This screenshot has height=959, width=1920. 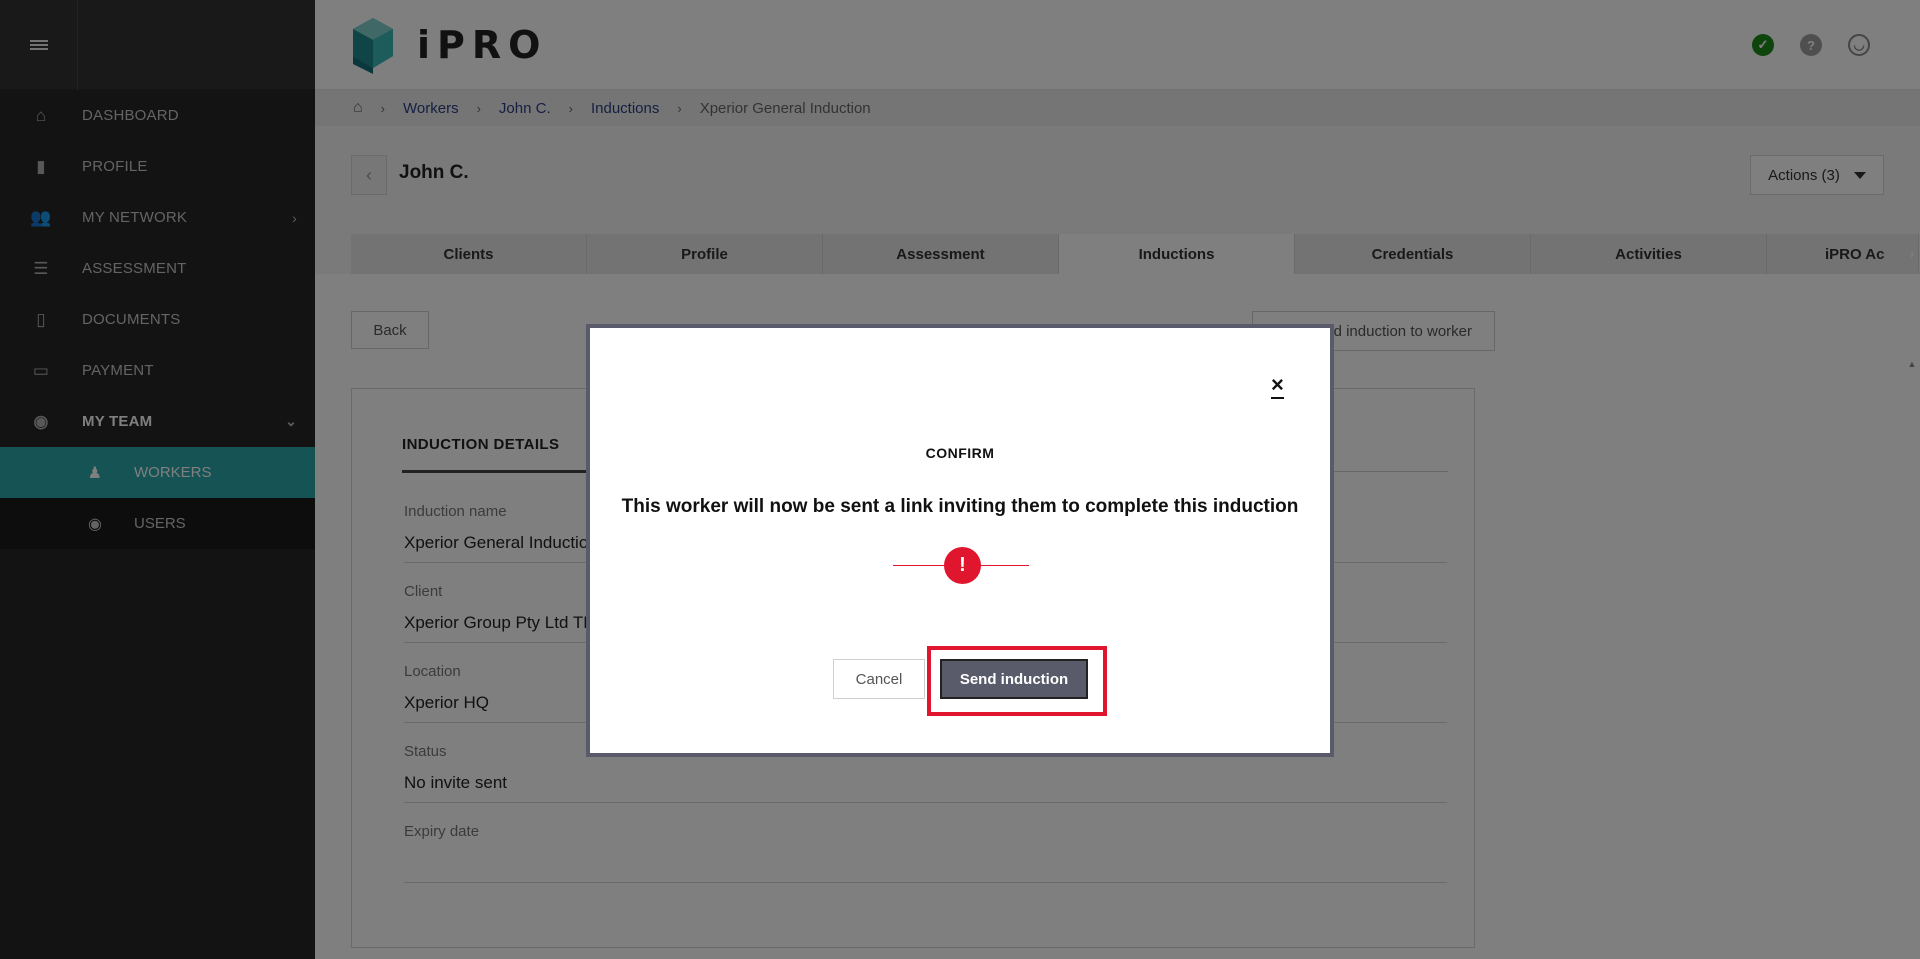 What do you see at coordinates (962, 565) in the screenshot?
I see `alert-icon: !` at bounding box center [962, 565].